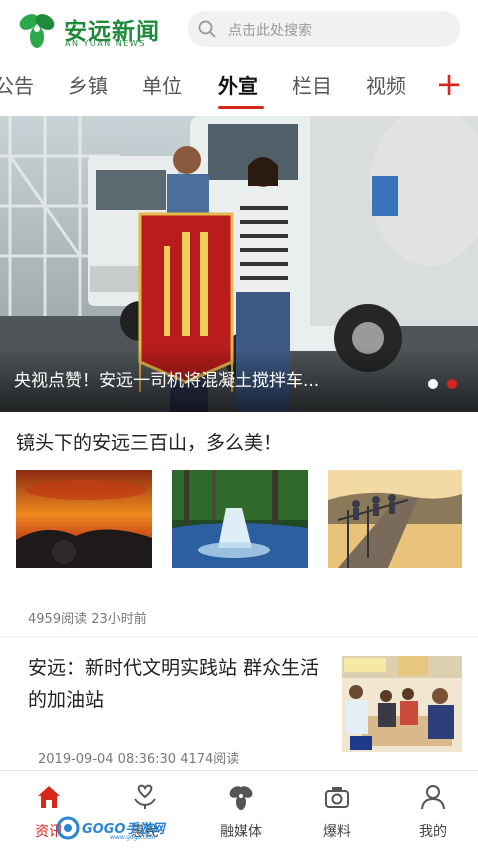 The width and height of the screenshot is (478, 850). I want to click on add-tab-button: +, so click(449, 84).